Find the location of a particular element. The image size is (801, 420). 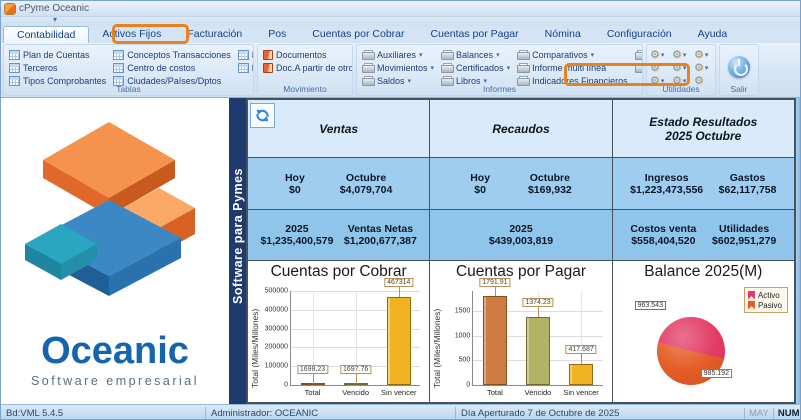

ribbon-group-label: Informes is located at coordinates (499, 89).